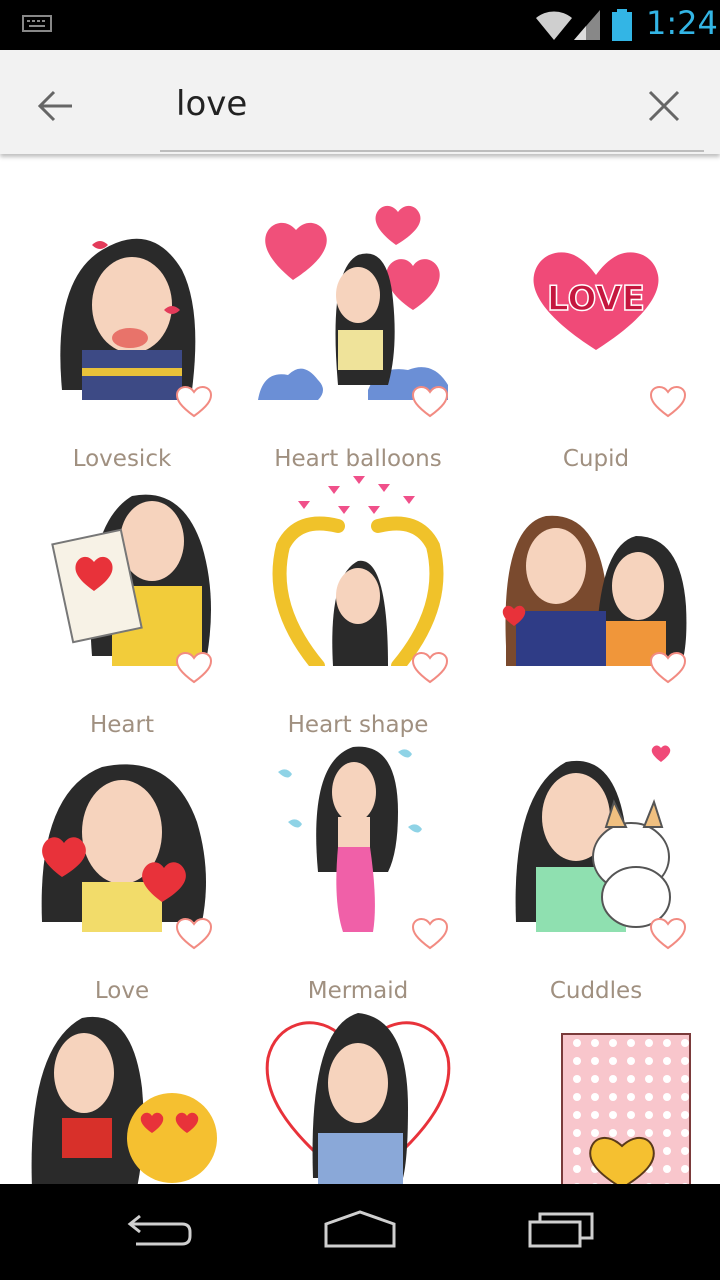 The width and height of the screenshot is (720, 1280). I want to click on sticker-badge-text: LOVE, so click(596, 299).